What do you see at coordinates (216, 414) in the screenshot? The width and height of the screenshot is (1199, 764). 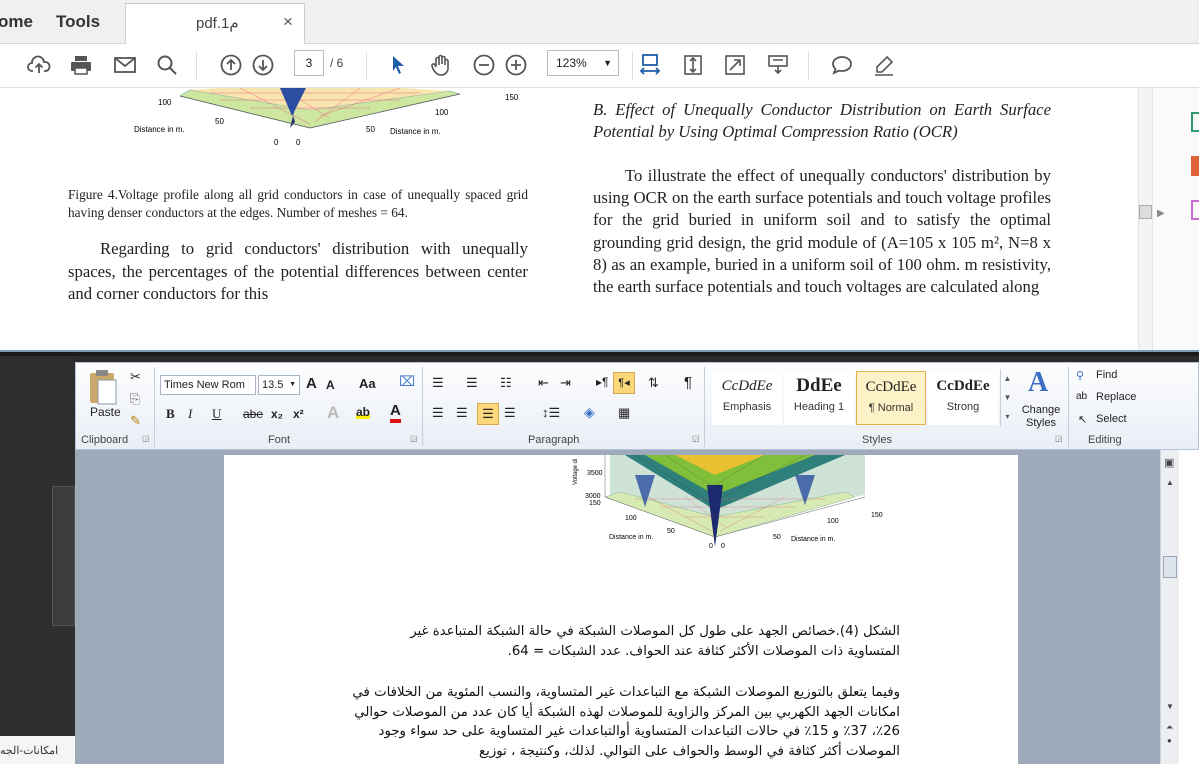 I see `underline-button: U` at bounding box center [216, 414].